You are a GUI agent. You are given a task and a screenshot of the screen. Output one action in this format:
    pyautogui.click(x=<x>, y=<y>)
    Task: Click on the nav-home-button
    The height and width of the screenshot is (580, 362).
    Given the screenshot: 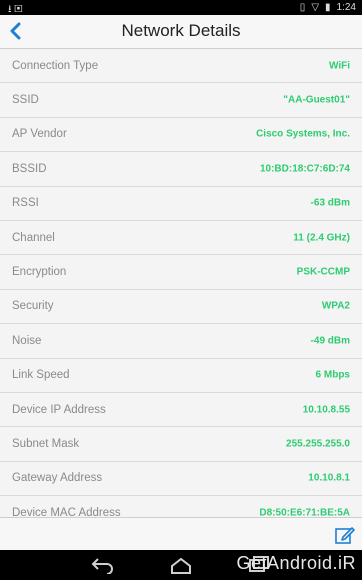 What is the action you would take?
    pyautogui.click(x=181, y=565)
    